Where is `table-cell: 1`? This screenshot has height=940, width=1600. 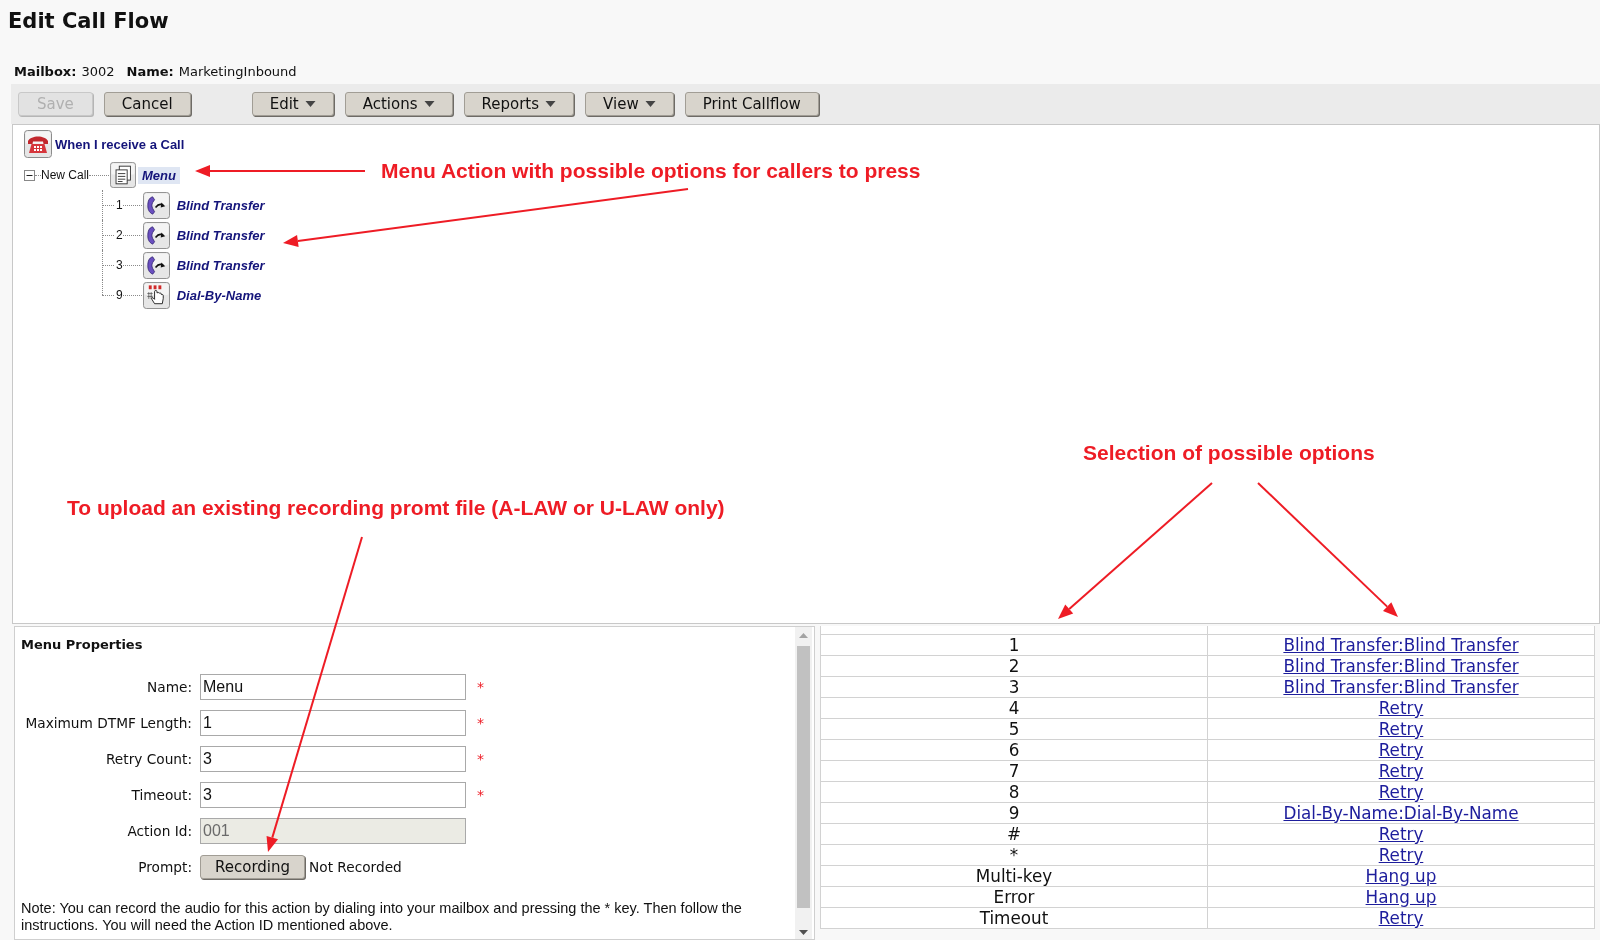 table-cell: 1 is located at coordinates (1014, 645).